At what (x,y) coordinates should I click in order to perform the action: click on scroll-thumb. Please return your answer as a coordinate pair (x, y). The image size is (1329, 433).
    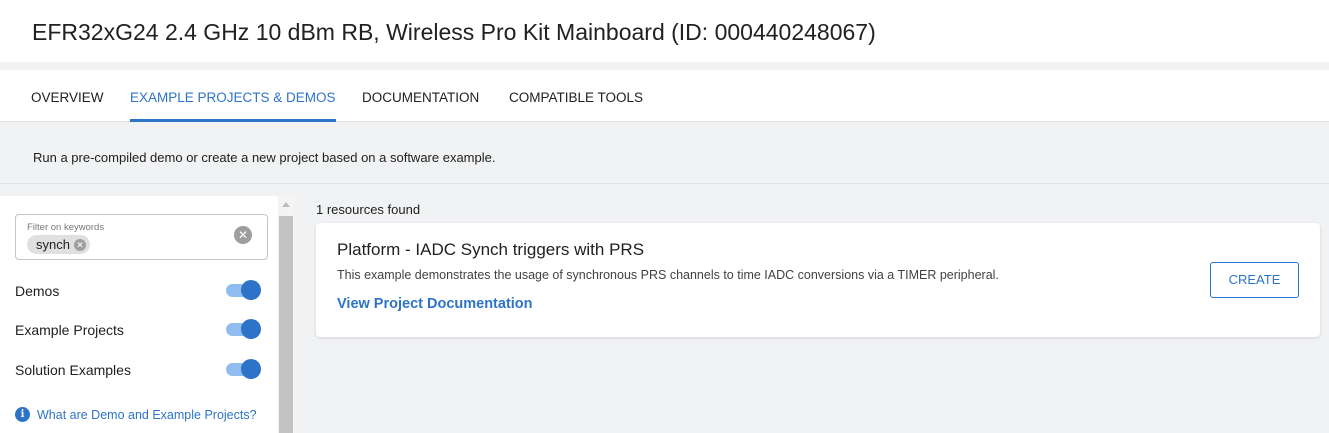
    Looking at the image, I should click on (286, 324).